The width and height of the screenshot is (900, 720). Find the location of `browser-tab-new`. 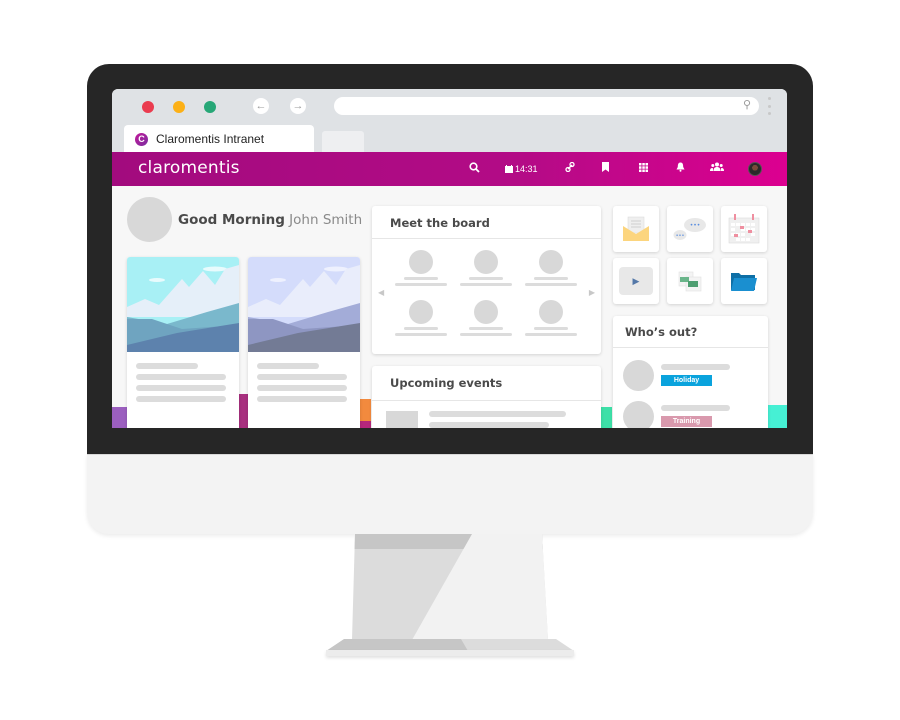

browser-tab-new is located at coordinates (343, 142).